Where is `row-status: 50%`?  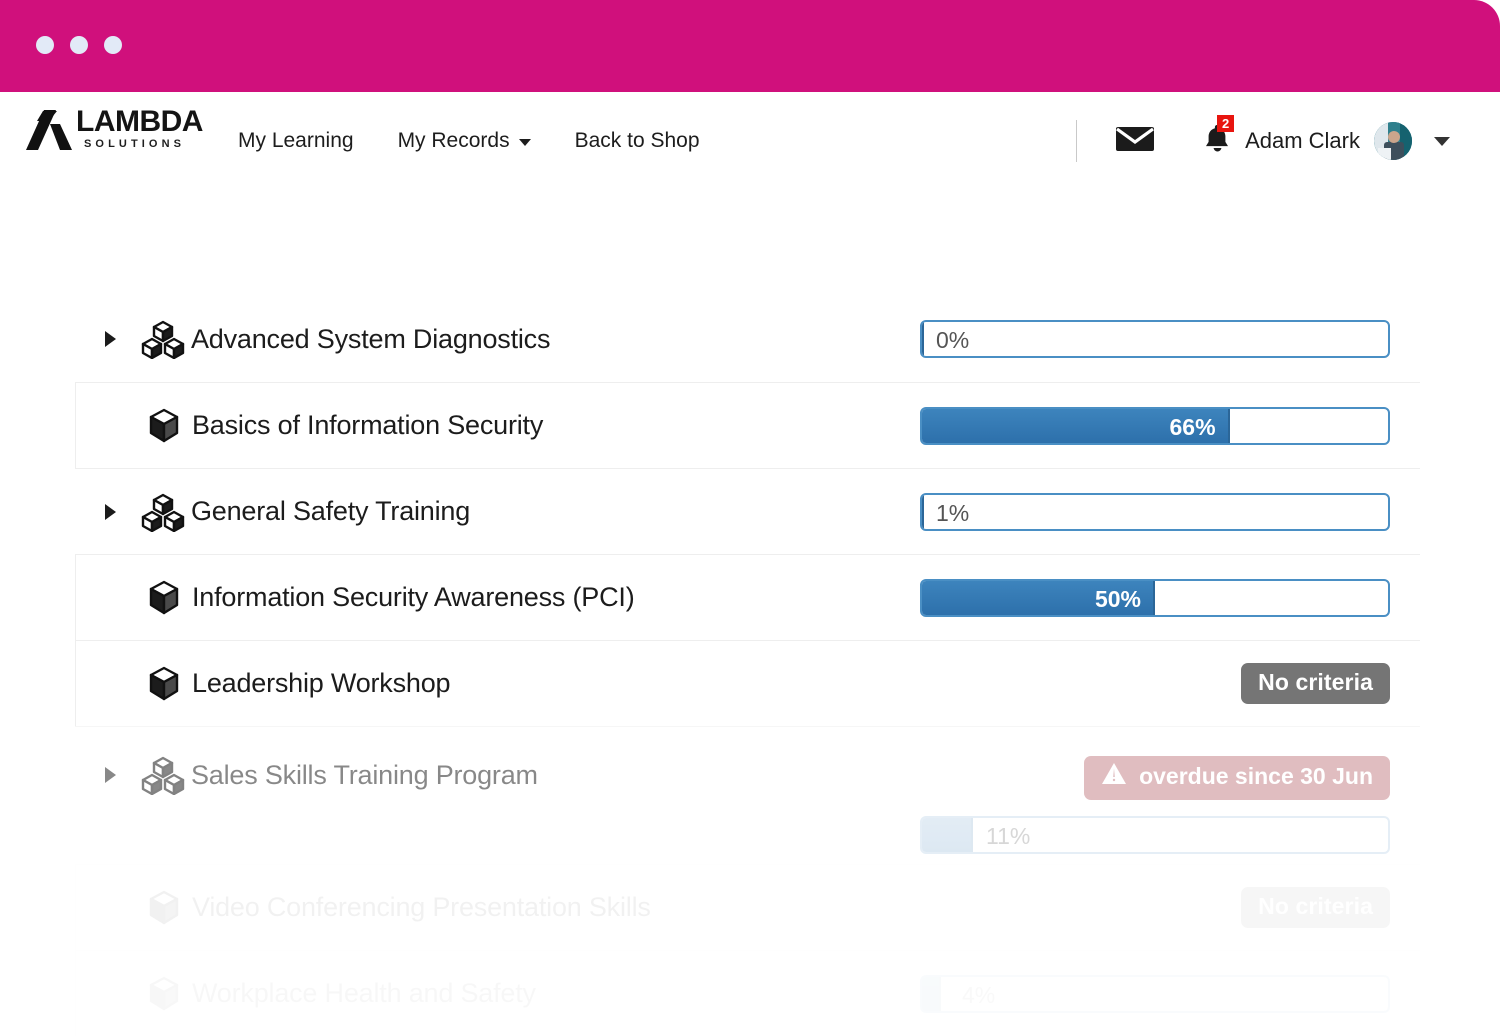 row-status: 50% is located at coordinates (1170, 597).